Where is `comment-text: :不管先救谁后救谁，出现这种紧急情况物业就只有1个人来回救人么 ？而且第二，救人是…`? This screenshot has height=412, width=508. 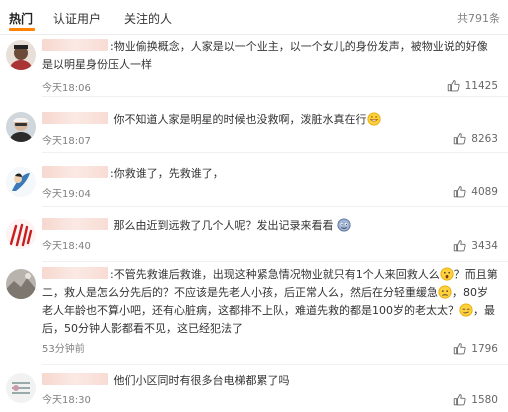 comment-text: :不管先救谁后救谁，出现这种紧急情况物业就只有1个人来回救人么 ？而且第二，救人是… is located at coordinates (270, 301).